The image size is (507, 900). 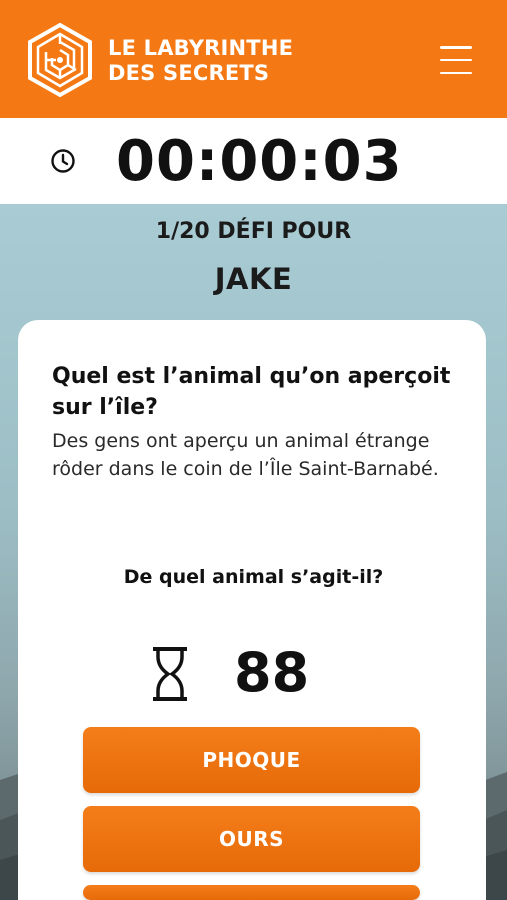 I want to click on question-prompt: De quel animal s’agit-il?, so click(x=253, y=577).